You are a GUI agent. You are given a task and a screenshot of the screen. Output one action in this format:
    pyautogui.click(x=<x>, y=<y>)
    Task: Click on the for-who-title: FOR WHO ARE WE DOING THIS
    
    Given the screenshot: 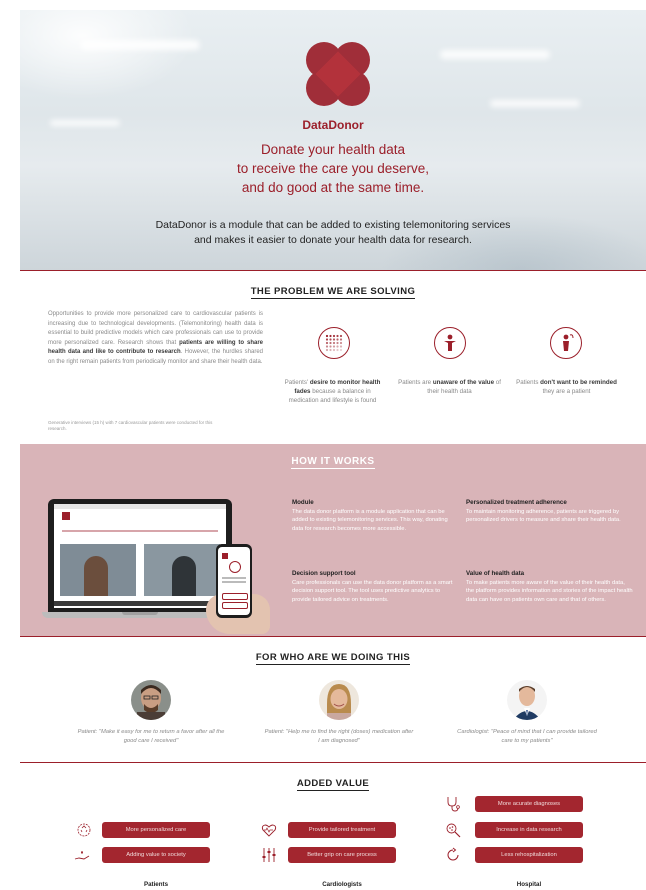 What is the action you would take?
    pyautogui.click(x=333, y=658)
    